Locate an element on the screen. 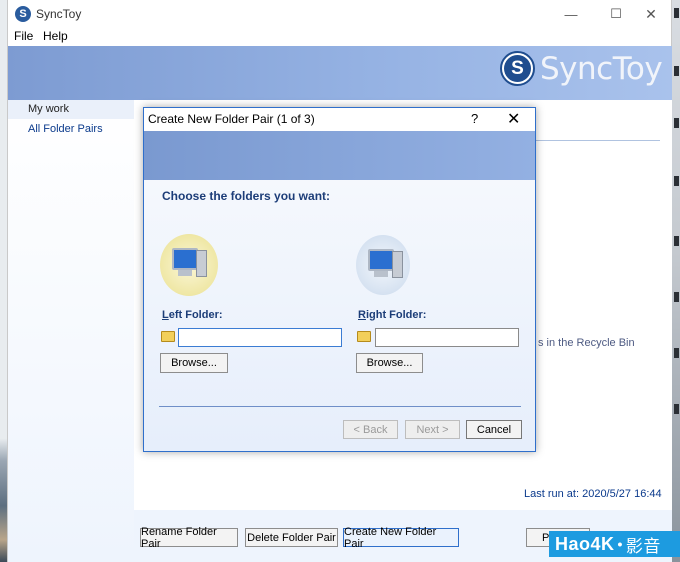  dialog-title-bar: Create New Folder Pair (1 of 3) ? ✕ is located at coordinates (339, 119).